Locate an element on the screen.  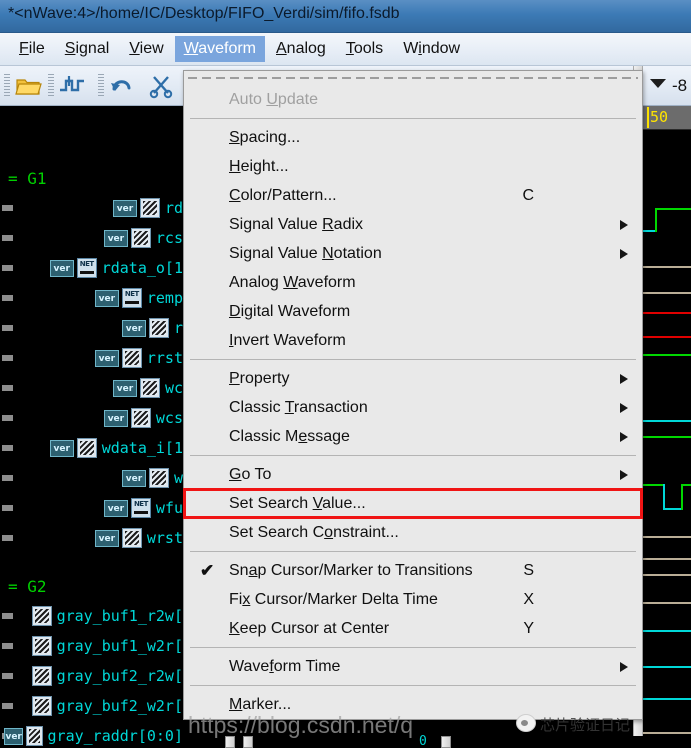
waveform-traces is located at coordinates (667, 427).